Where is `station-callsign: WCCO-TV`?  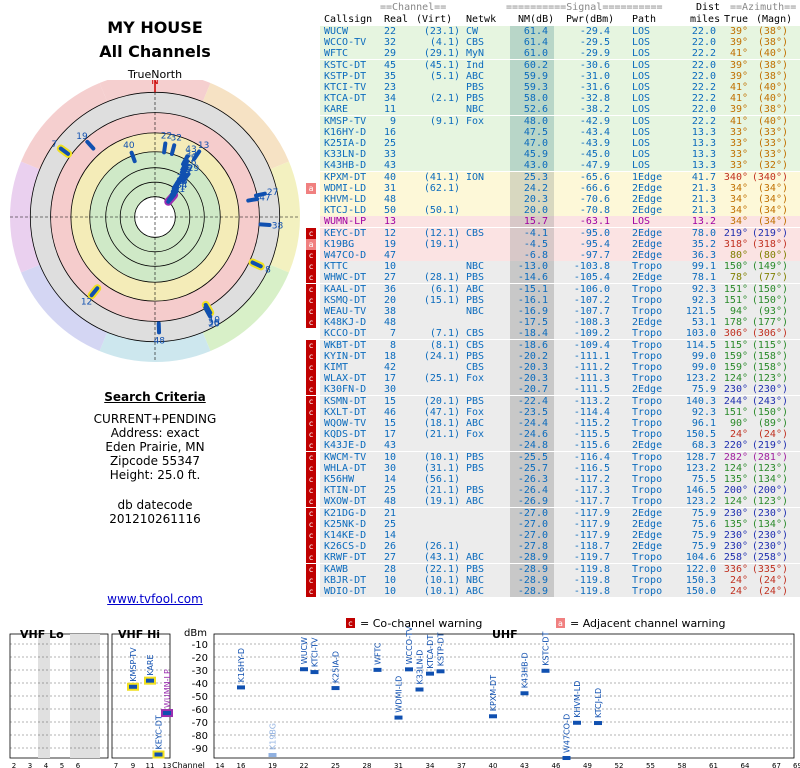
station-callsign: WCCO-TV is located at coordinates (409, 645).